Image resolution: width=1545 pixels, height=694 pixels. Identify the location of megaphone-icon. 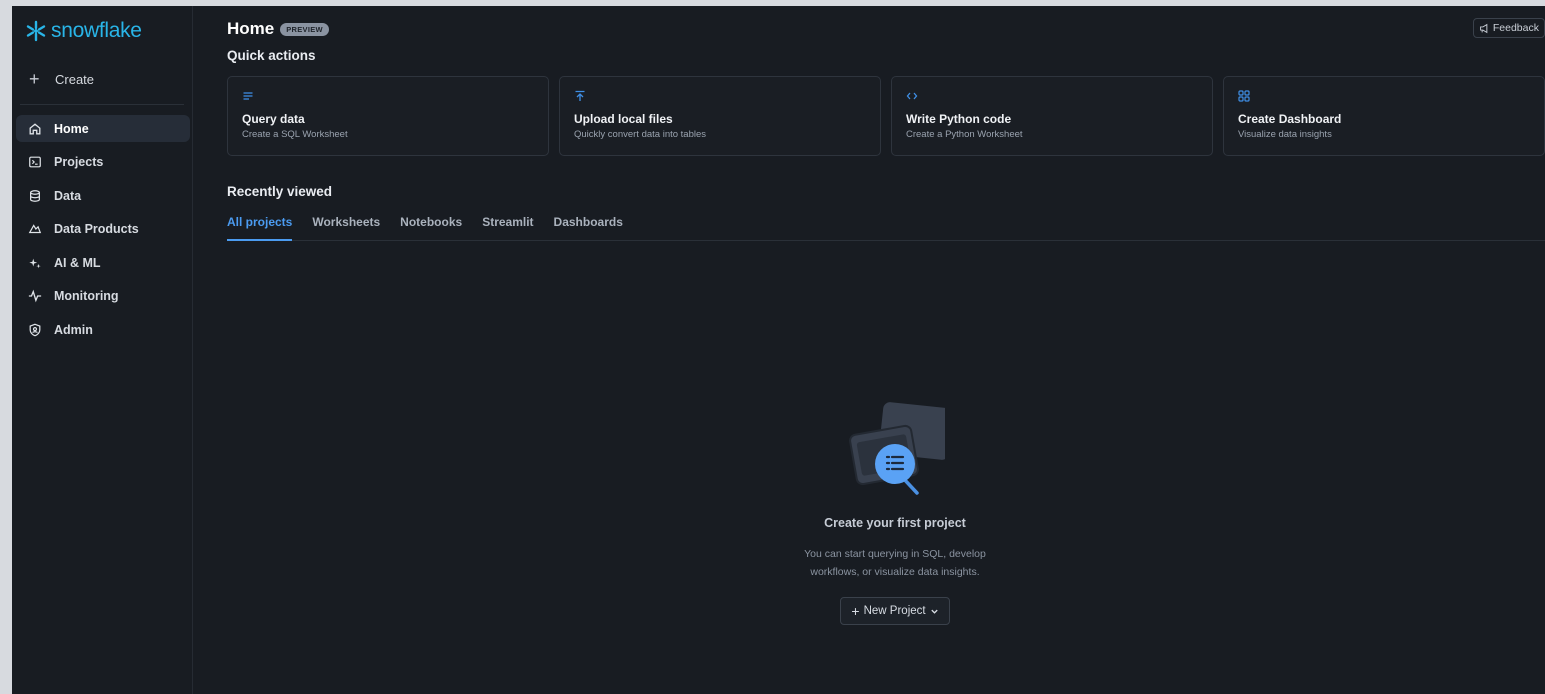
(1483, 28).